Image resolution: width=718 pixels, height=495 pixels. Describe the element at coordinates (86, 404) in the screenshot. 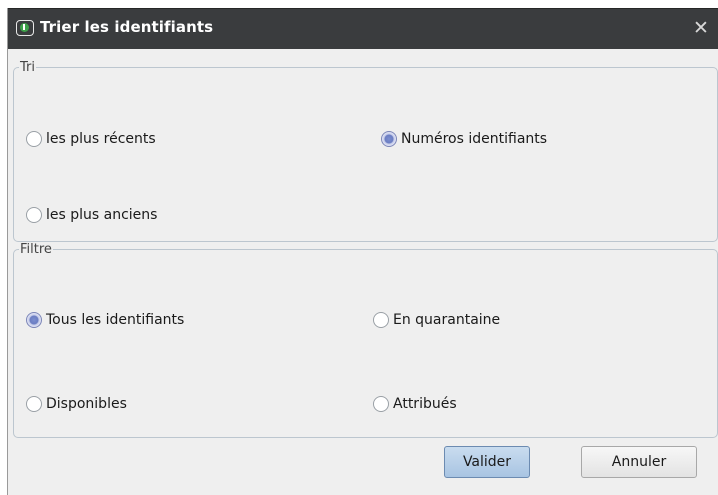

I see `radio-label: Disponibles` at that location.